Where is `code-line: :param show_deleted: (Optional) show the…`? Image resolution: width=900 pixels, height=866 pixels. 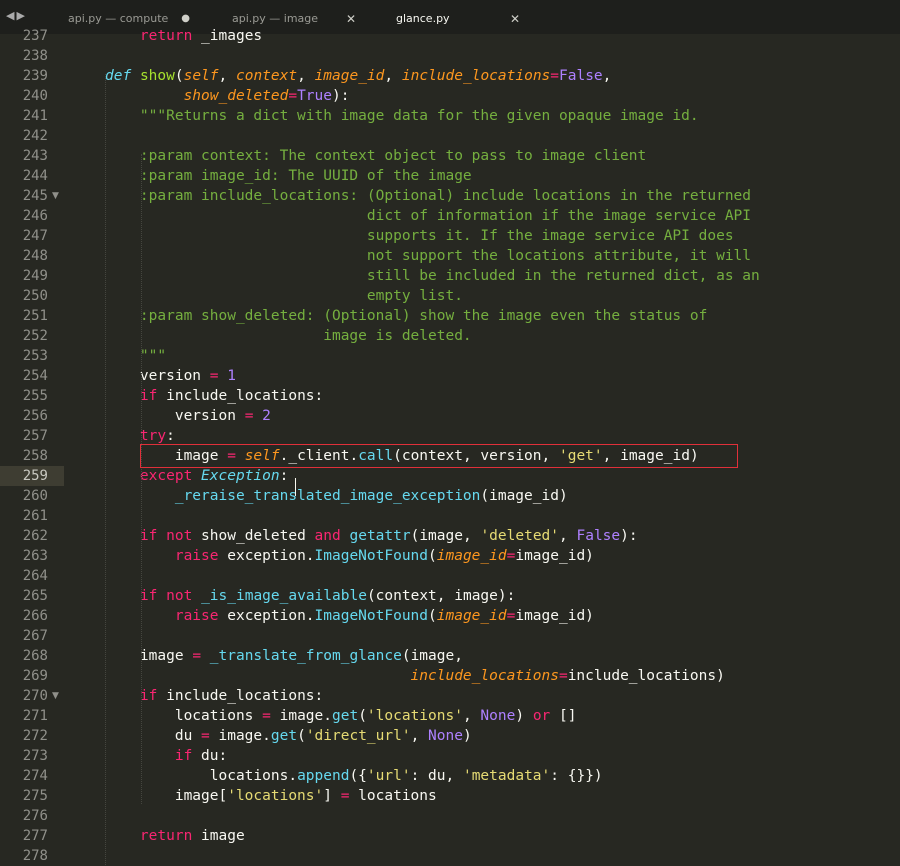
code-line: :param show_deleted: (Optional) show the… is located at coordinates (406, 316).